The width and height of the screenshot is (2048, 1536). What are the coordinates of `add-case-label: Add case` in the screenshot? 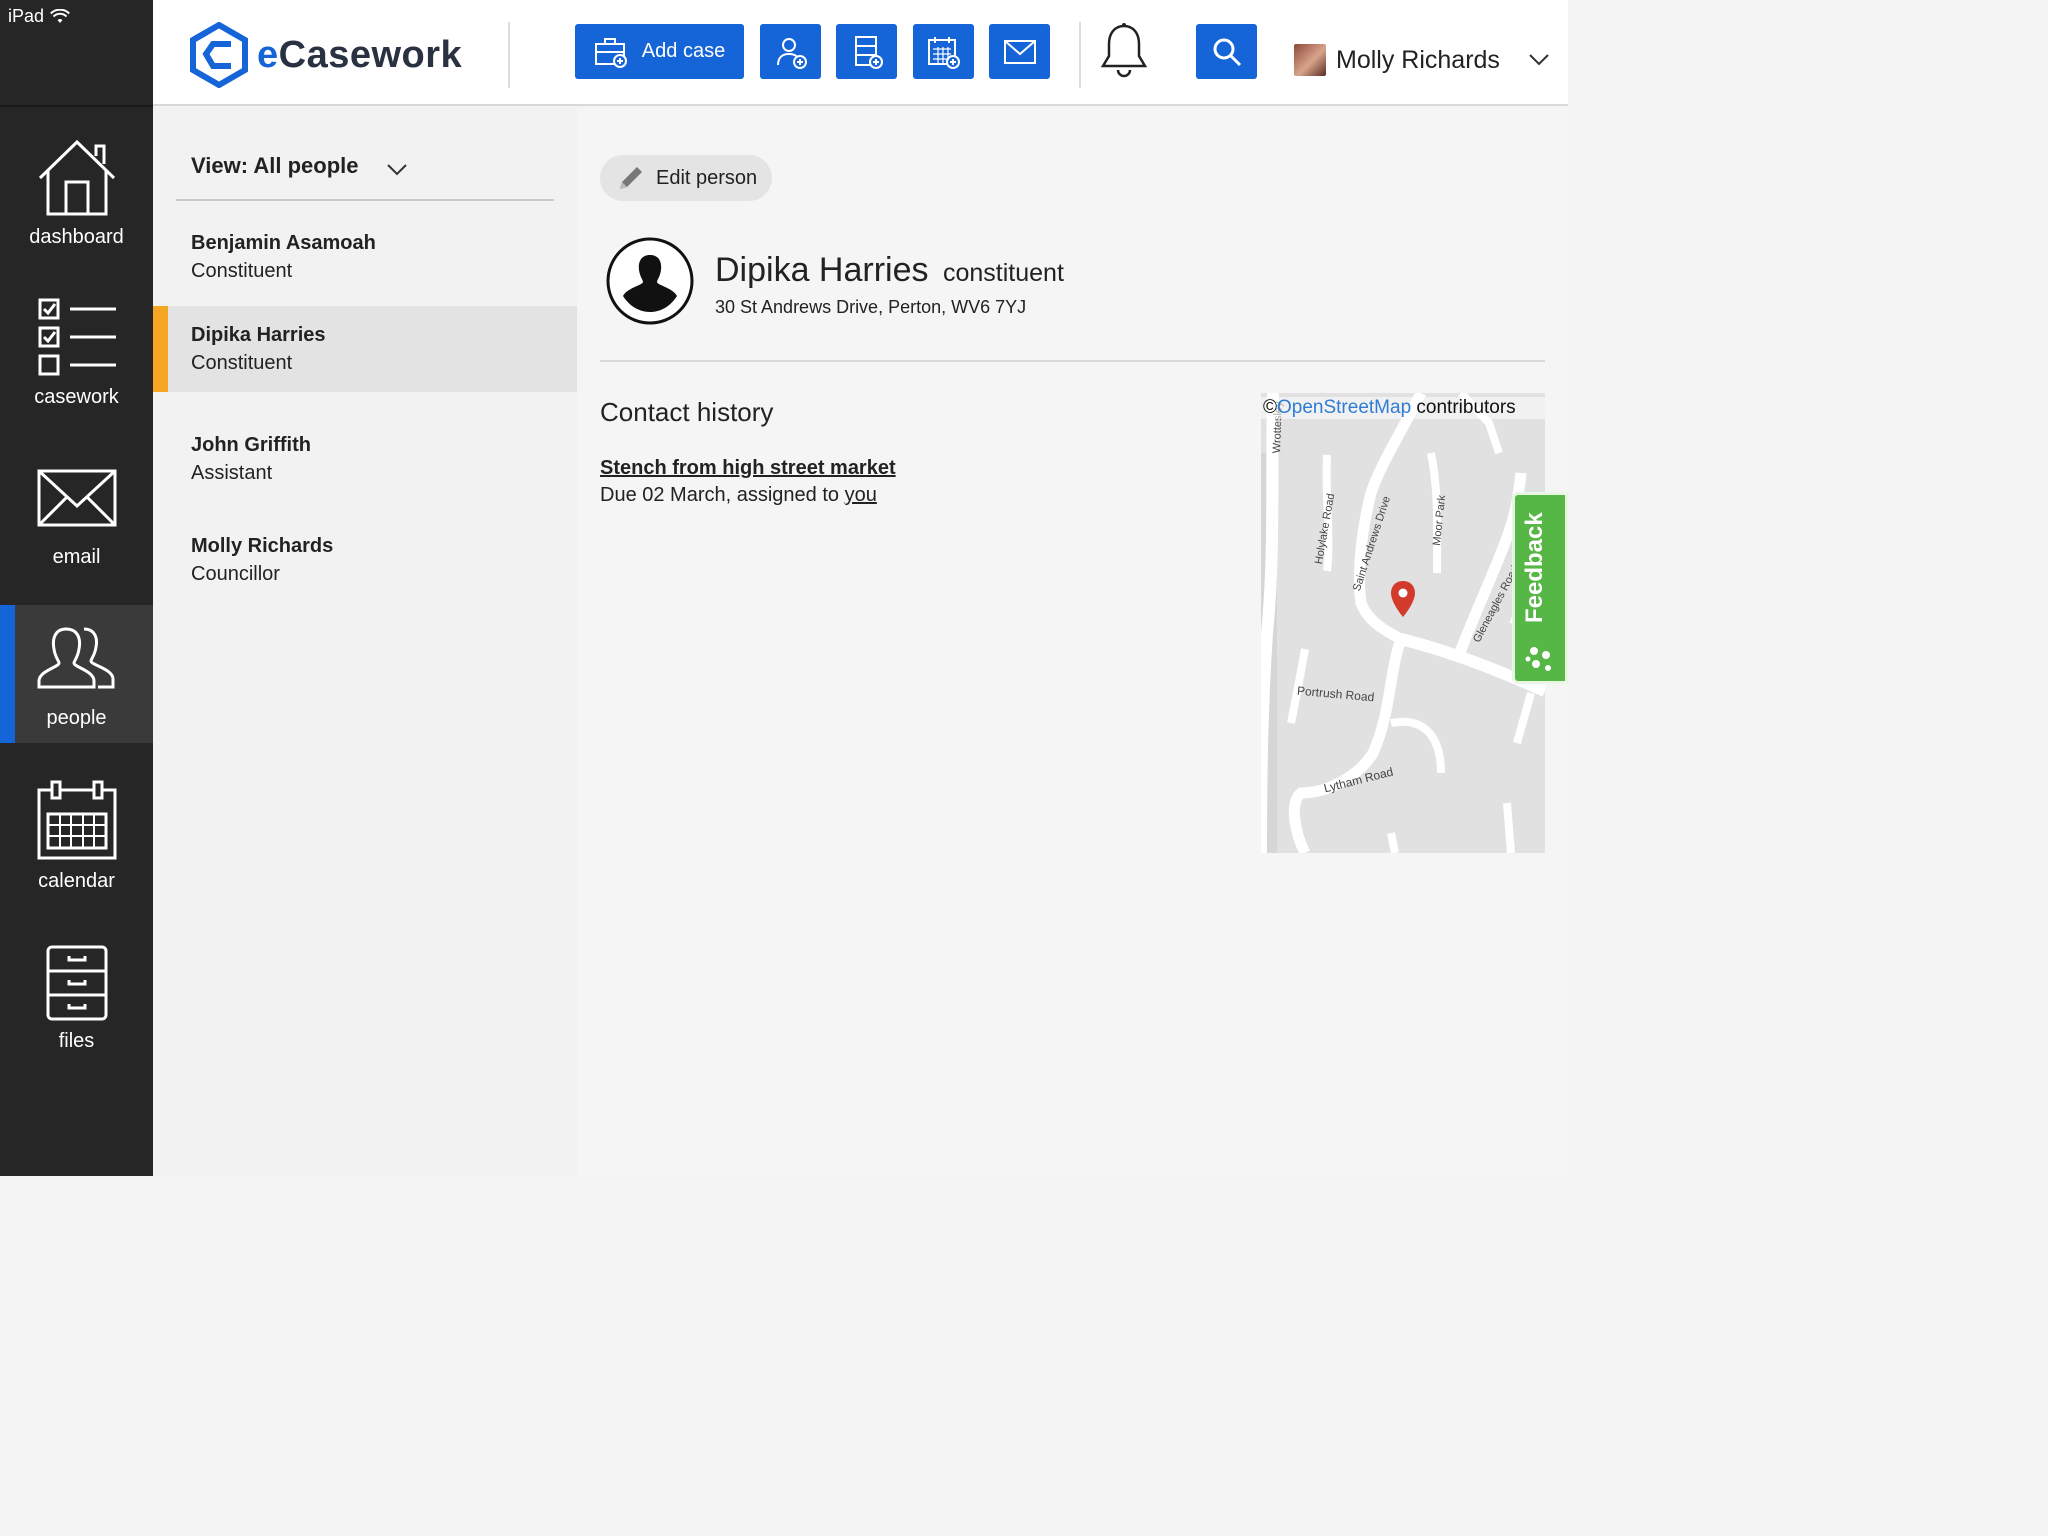 It's located at (683, 51).